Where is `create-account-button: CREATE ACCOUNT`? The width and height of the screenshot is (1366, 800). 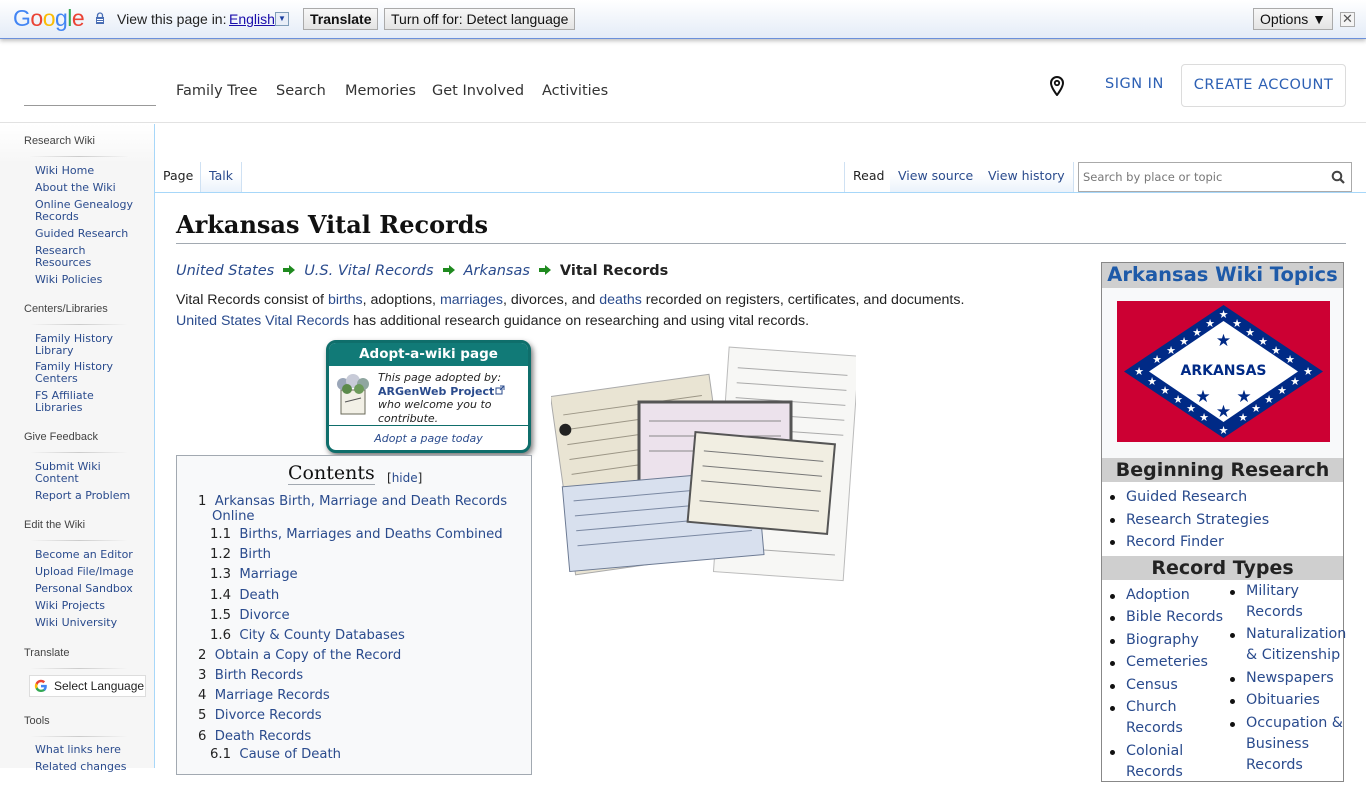
create-account-button: CREATE ACCOUNT is located at coordinates (1263, 85).